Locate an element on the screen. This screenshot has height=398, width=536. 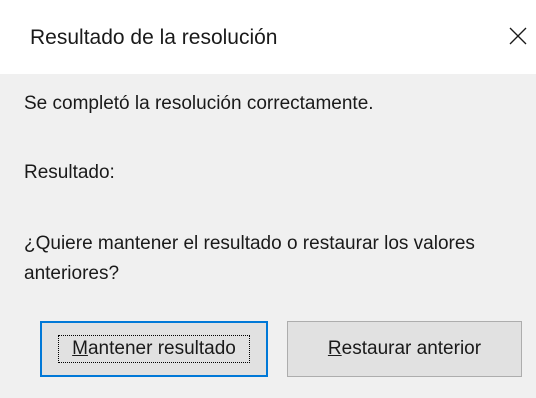
dialog-title: Resultado de la resolución is located at coordinates (154, 37).